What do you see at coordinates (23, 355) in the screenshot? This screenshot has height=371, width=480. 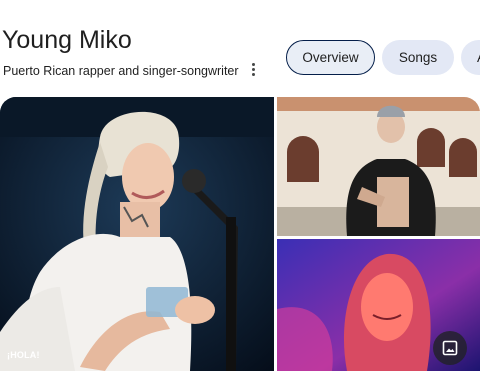 I see `photo-credit: ¡HOLA!` at bounding box center [23, 355].